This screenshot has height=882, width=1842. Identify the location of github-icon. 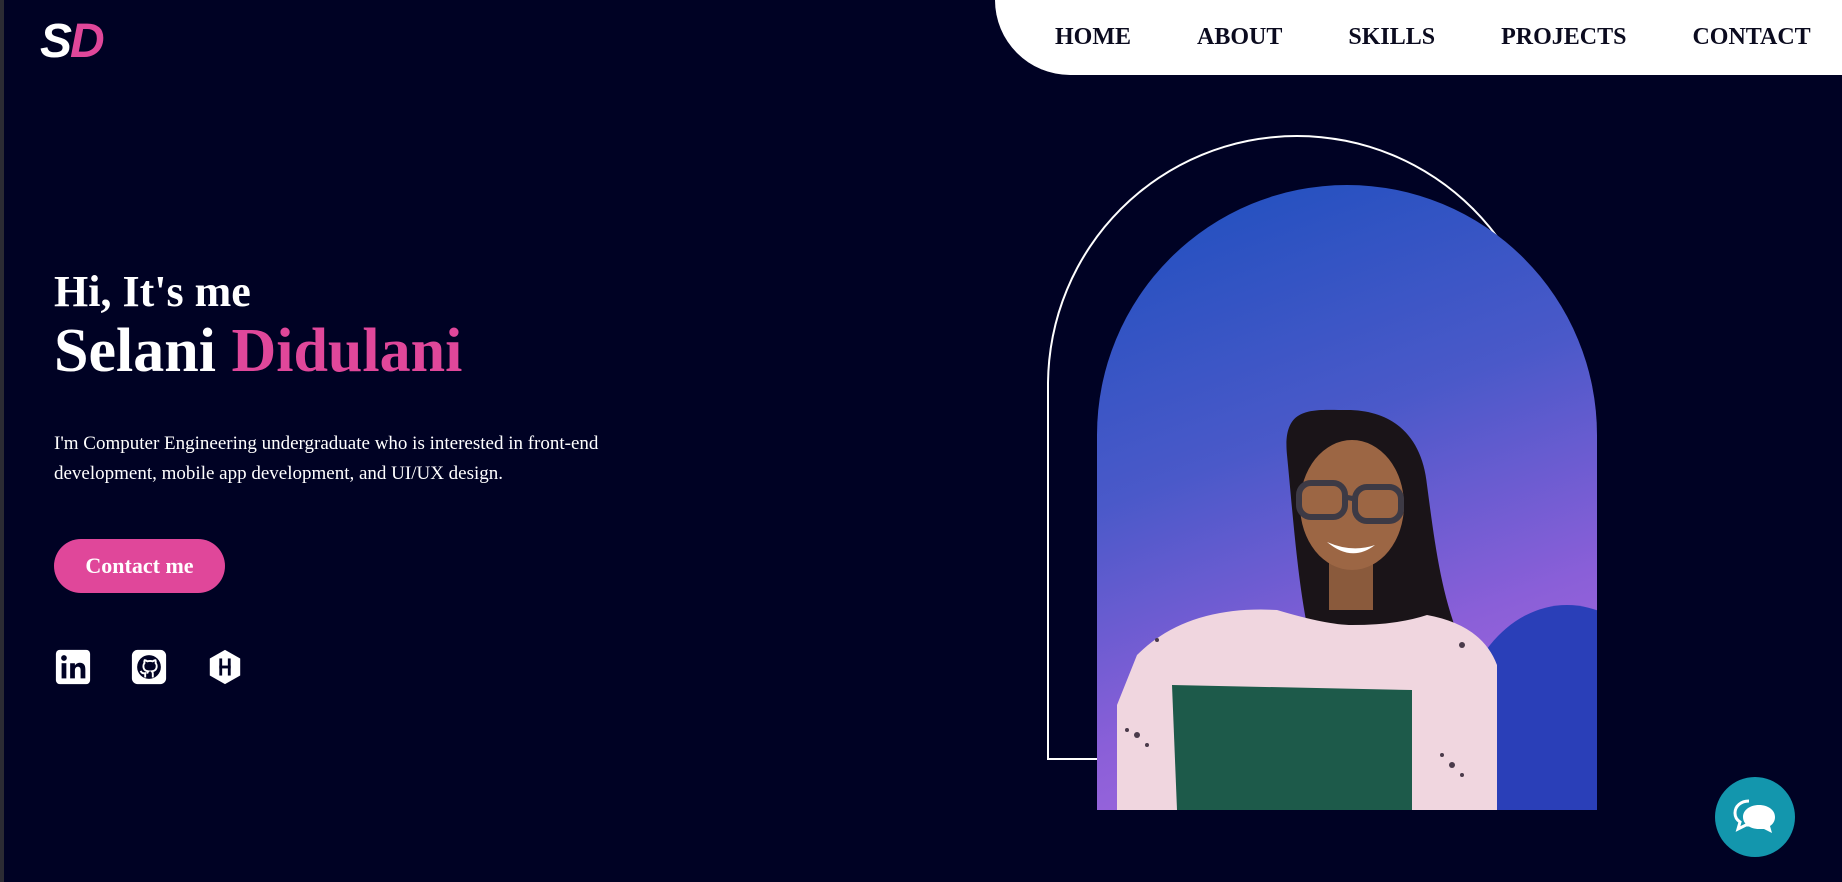
(149, 667).